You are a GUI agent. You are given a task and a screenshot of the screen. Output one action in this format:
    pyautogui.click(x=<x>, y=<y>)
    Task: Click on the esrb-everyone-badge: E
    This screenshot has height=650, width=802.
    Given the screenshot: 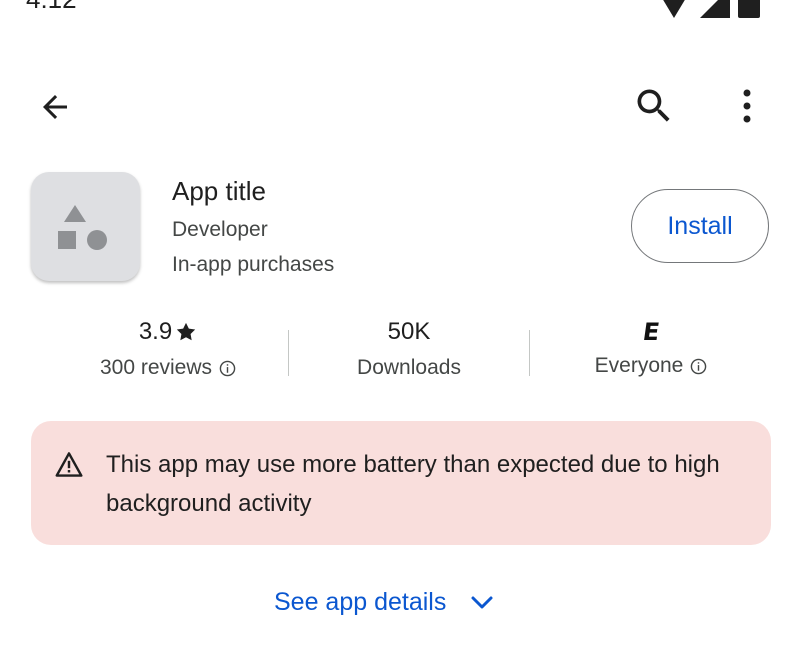 What is the action you would take?
    pyautogui.click(x=651, y=332)
    